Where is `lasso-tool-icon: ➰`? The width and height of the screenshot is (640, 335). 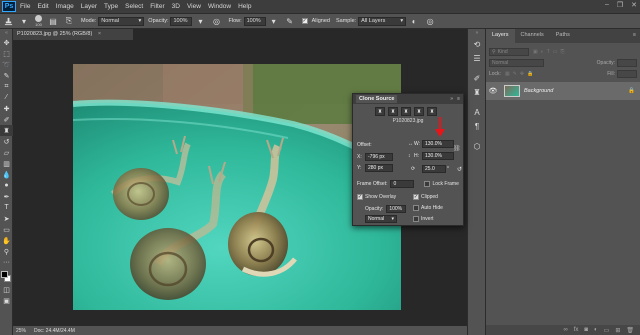
lasso-tool-icon: ➰ is located at coordinates (6, 64).